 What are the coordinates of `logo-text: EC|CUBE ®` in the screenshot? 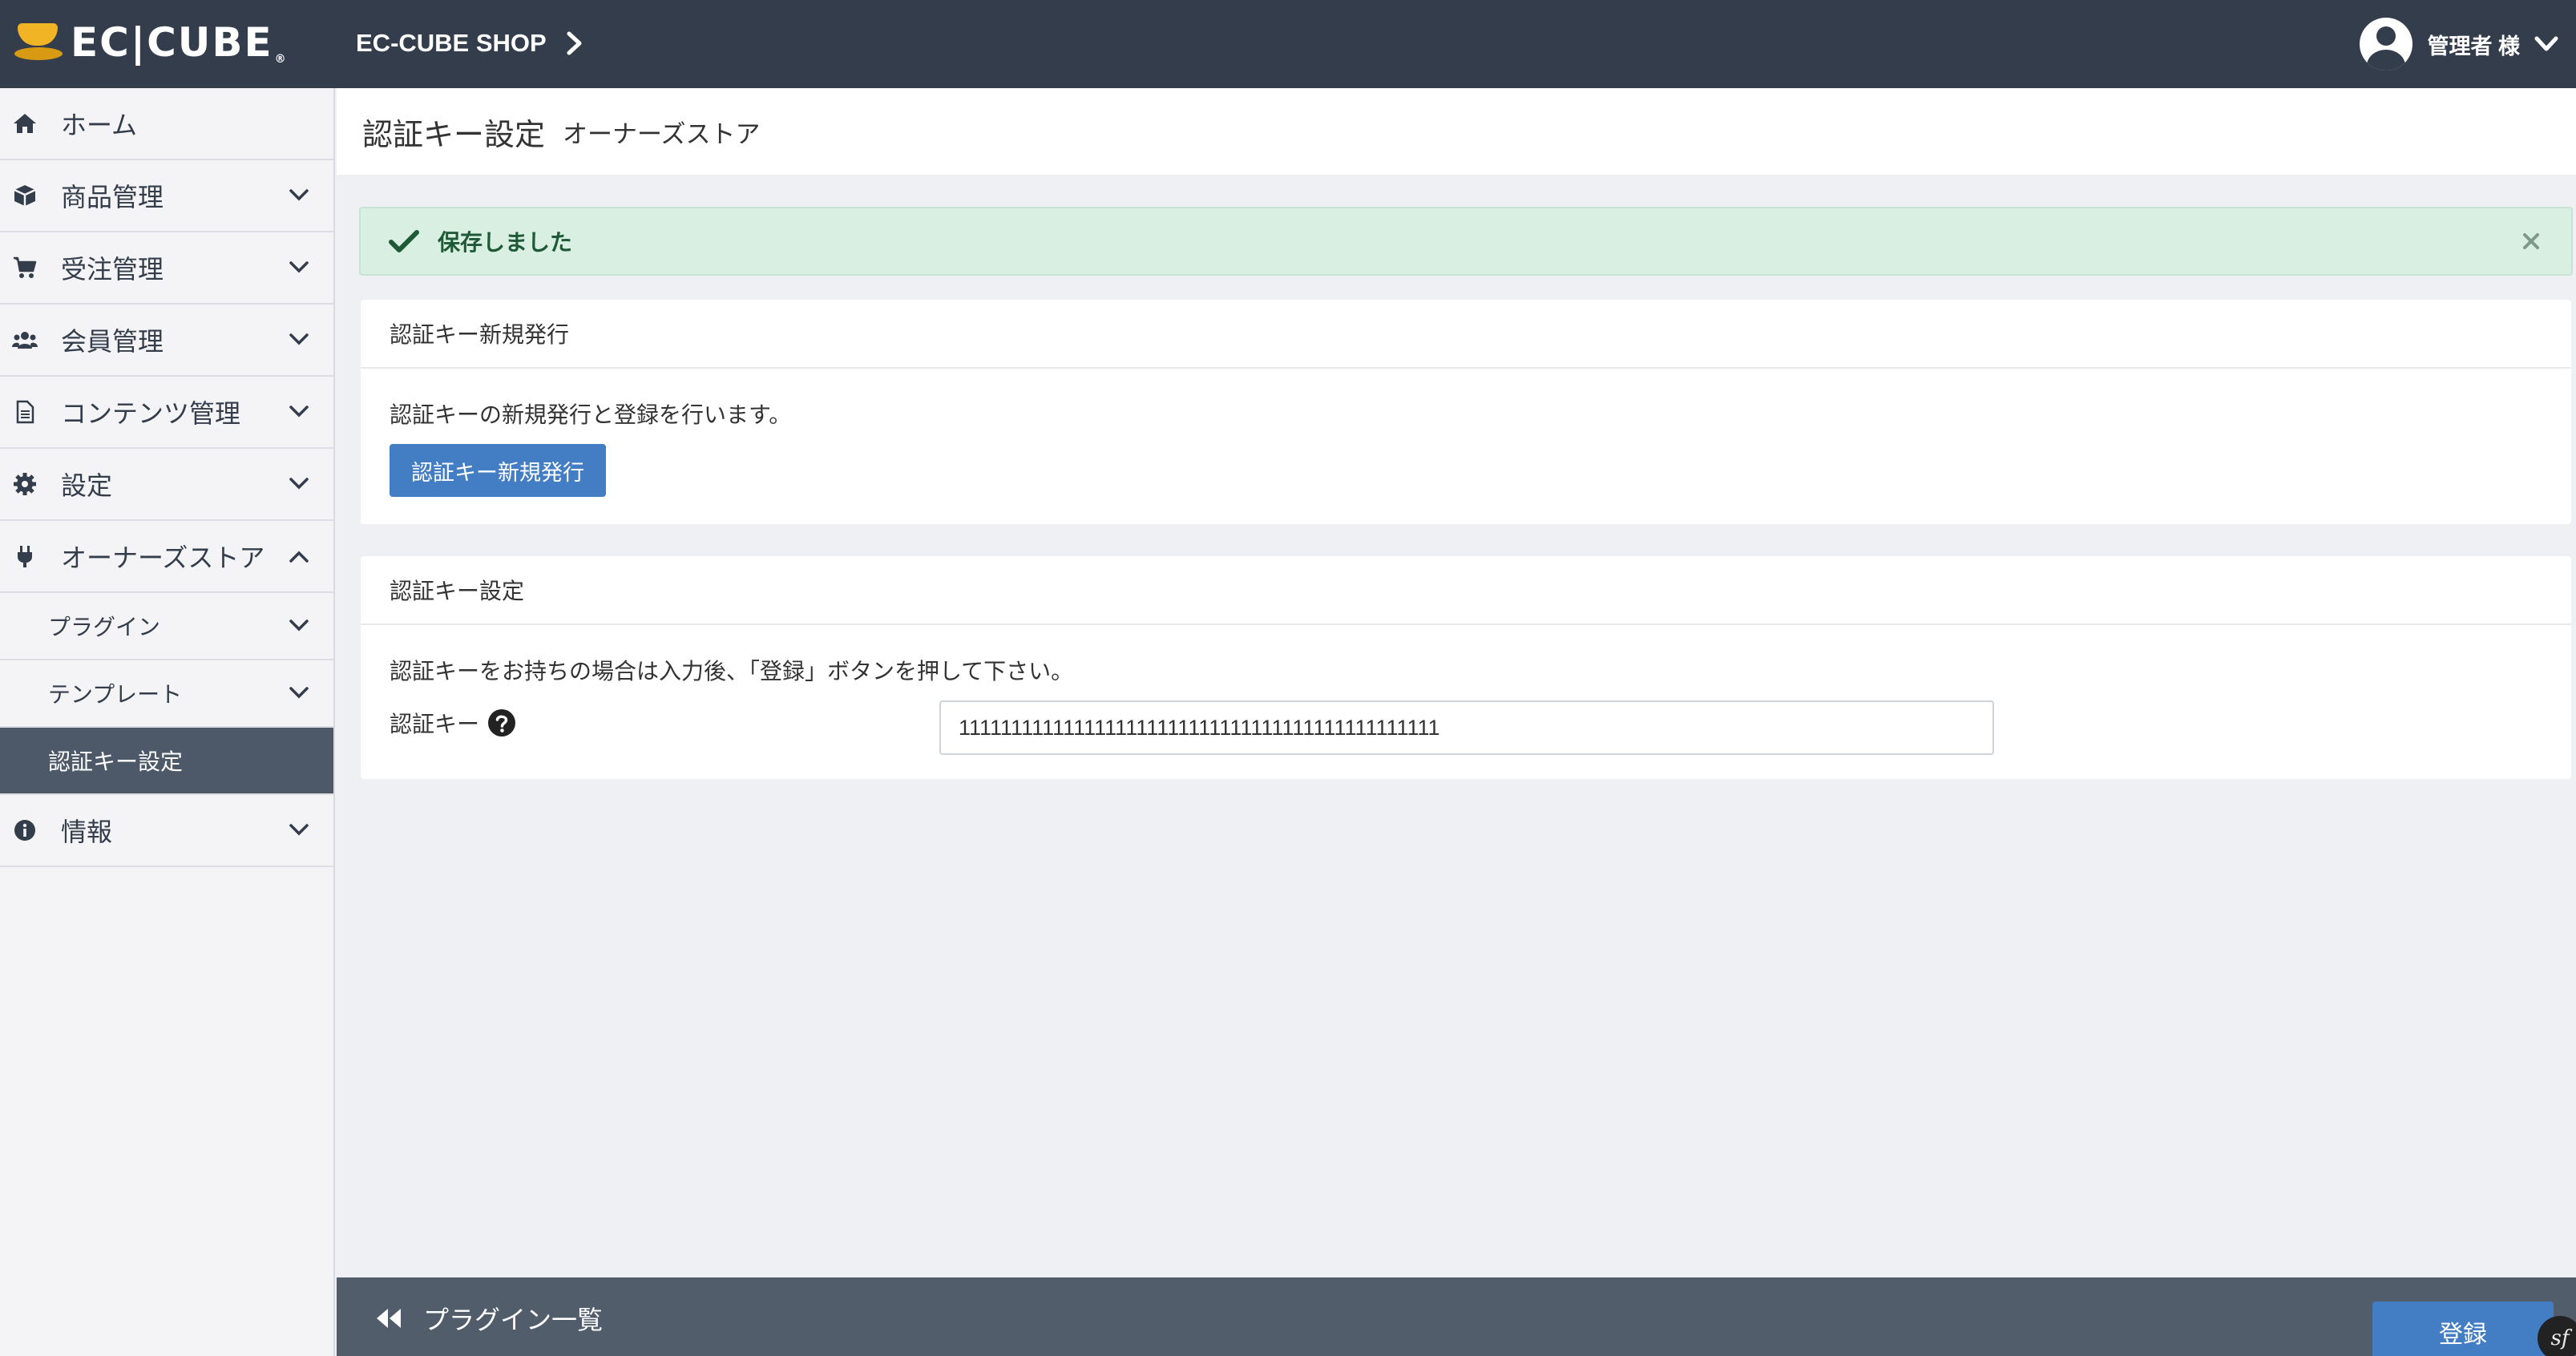 It's located at (180, 42).